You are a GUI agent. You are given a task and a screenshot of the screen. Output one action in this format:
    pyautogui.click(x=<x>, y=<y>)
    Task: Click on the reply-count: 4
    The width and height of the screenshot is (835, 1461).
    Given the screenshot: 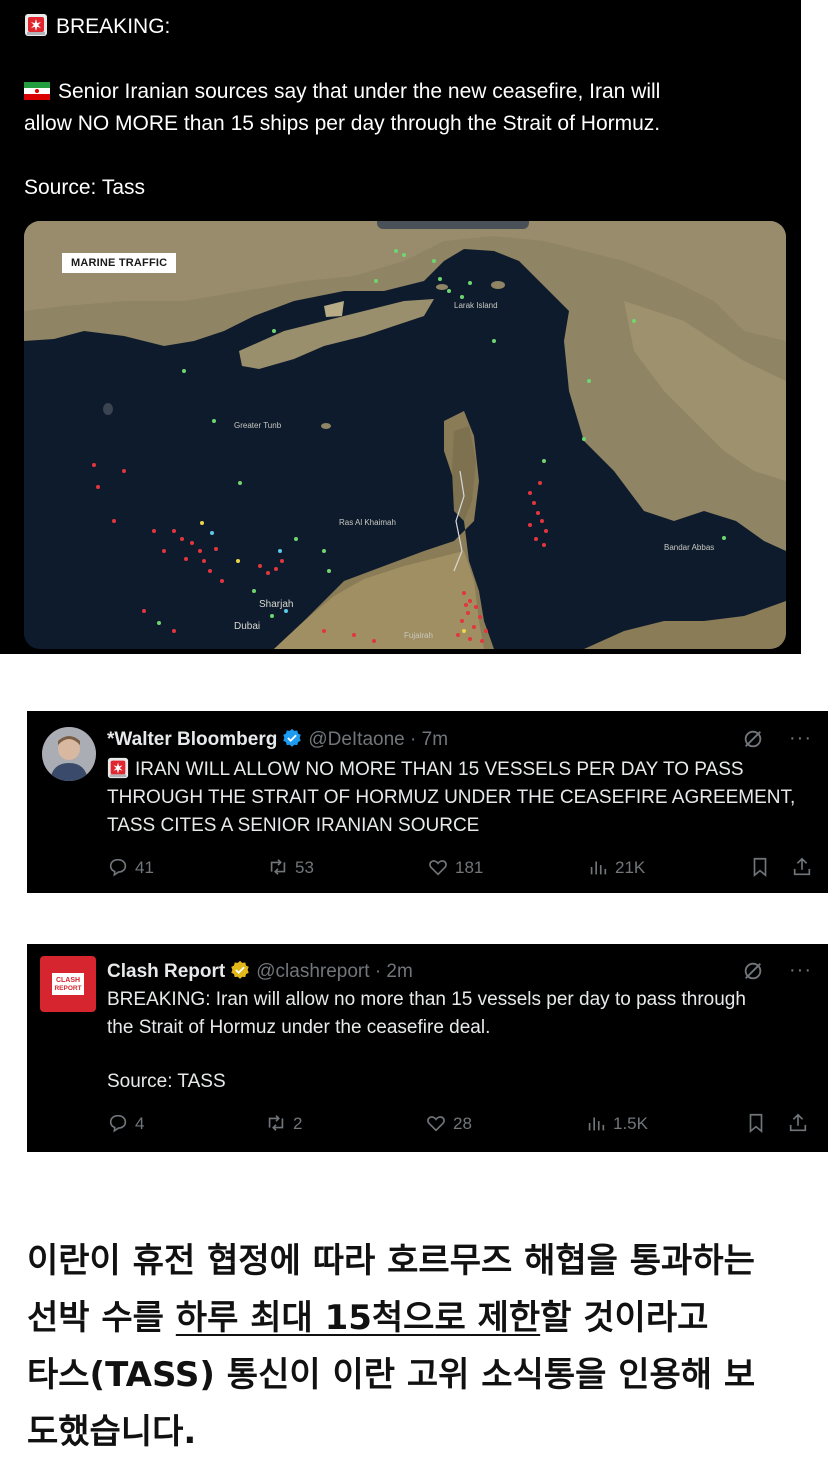 What is the action you would take?
    pyautogui.click(x=140, y=1123)
    